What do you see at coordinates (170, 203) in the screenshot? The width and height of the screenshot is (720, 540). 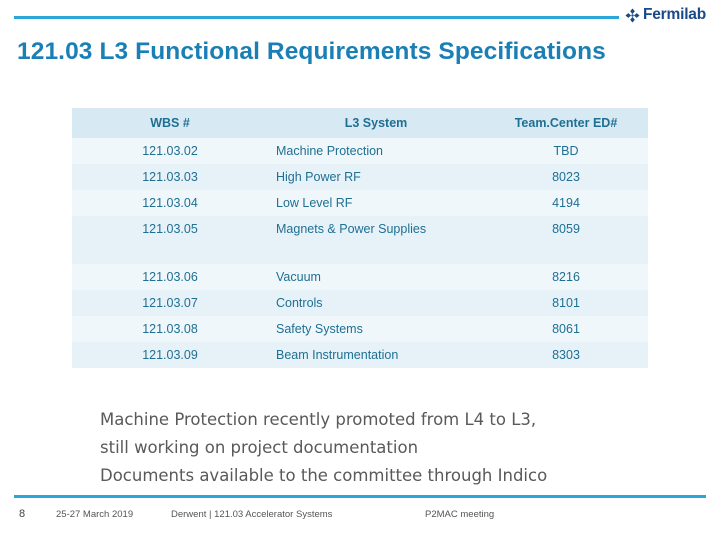 I see `cell-wbs: 121.03.04` at bounding box center [170, 203].